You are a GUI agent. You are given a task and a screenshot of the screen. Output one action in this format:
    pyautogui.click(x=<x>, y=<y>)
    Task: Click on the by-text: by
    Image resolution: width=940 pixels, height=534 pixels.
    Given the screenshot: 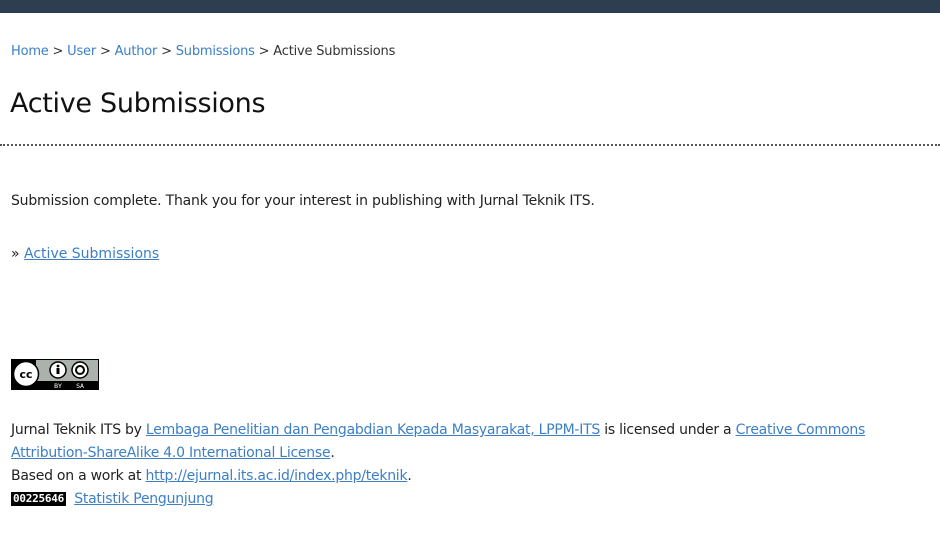 What is the action you would take?
    pyautogui.click(x=133, y=430)
    